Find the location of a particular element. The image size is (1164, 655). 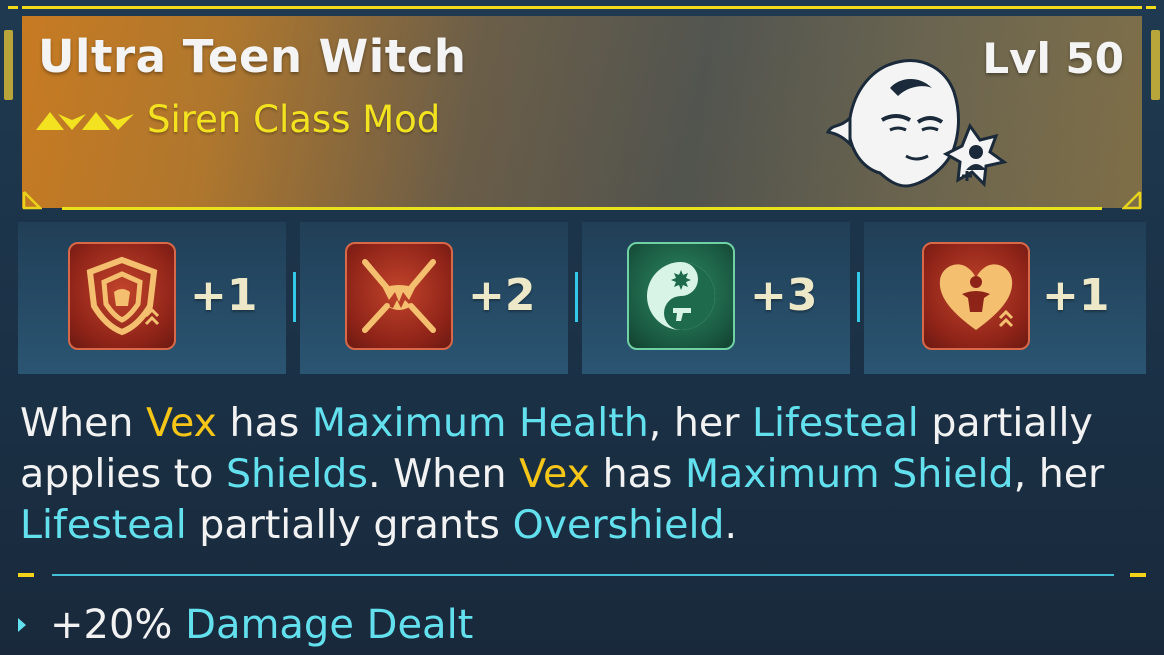

vex-portrait-icon is located at coordinates (916, 123).